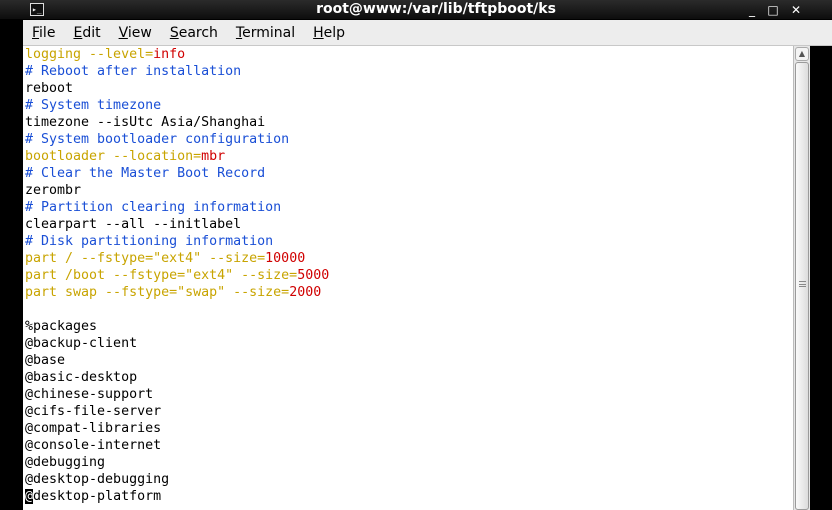 The width and height of the screenshot is (832, 510). I want to click on terminal-line: @compat-libraries, so click(409, 428).